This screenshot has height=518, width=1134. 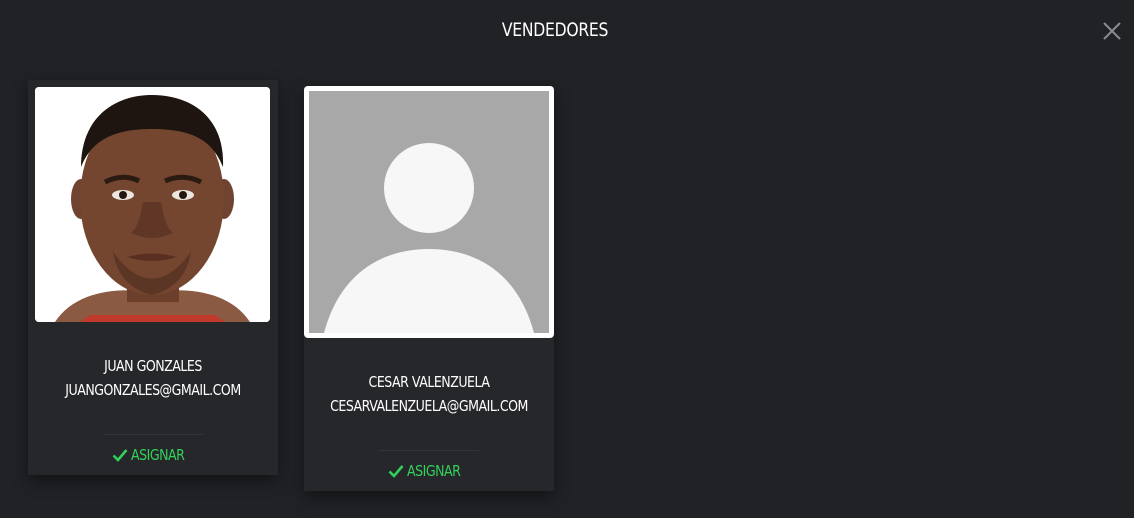 What do you see at coordinates (429, 406) in the screenshot?
I see `seller-email: CESARVALENZUELA@GMAIL.COM` at bounding box center [429, 406].